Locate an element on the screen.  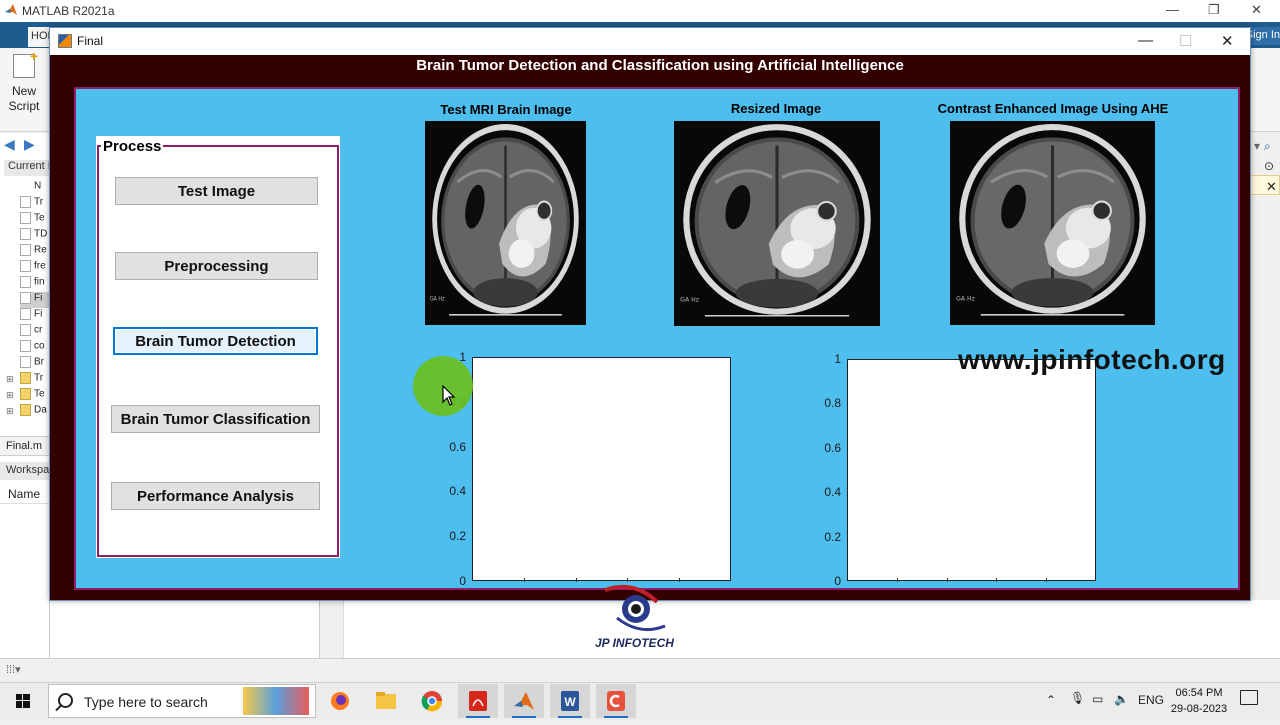
test-image-button: Test Image is located at coordinates (216, 191).